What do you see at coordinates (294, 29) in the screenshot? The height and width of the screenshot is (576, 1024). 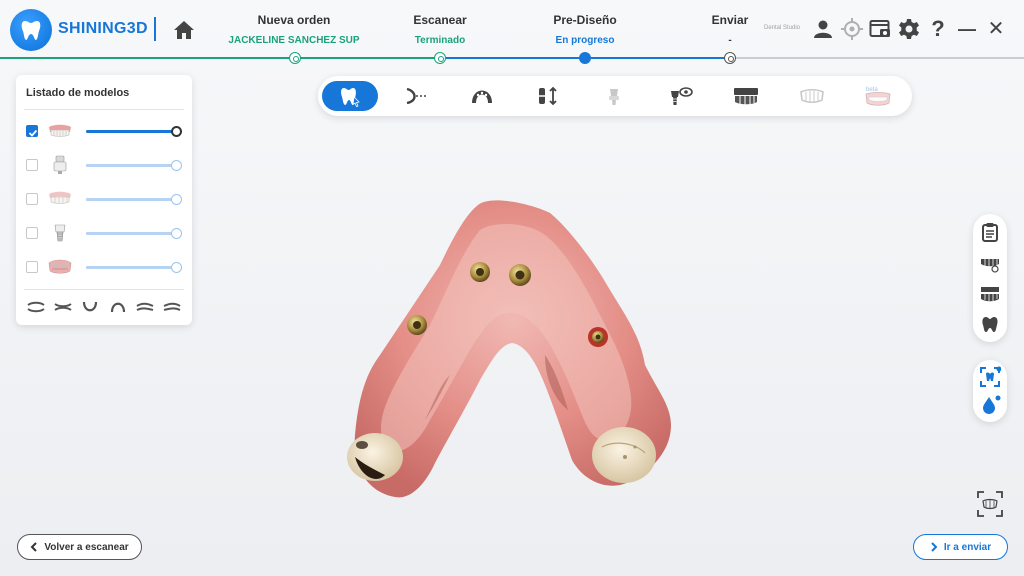 I see `step-nueva-orden: Nueva orden JACKELINE SANCHEZ SUP` at bounding box center [294, 29].